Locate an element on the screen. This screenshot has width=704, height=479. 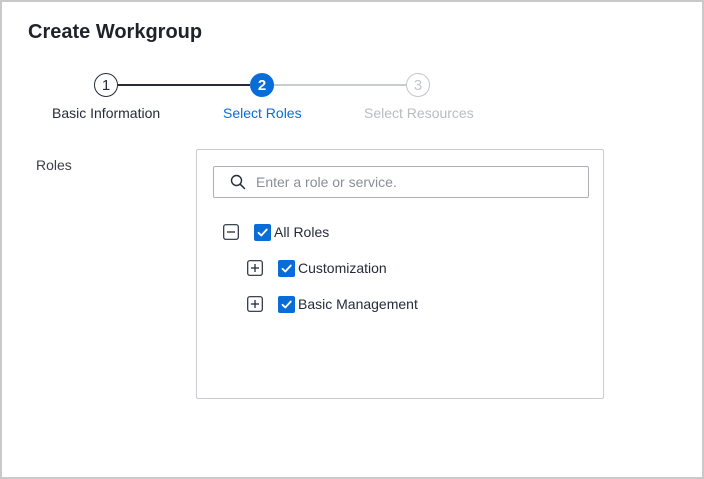
step-1-indicator: 1 is located at coordinates (106, 85).